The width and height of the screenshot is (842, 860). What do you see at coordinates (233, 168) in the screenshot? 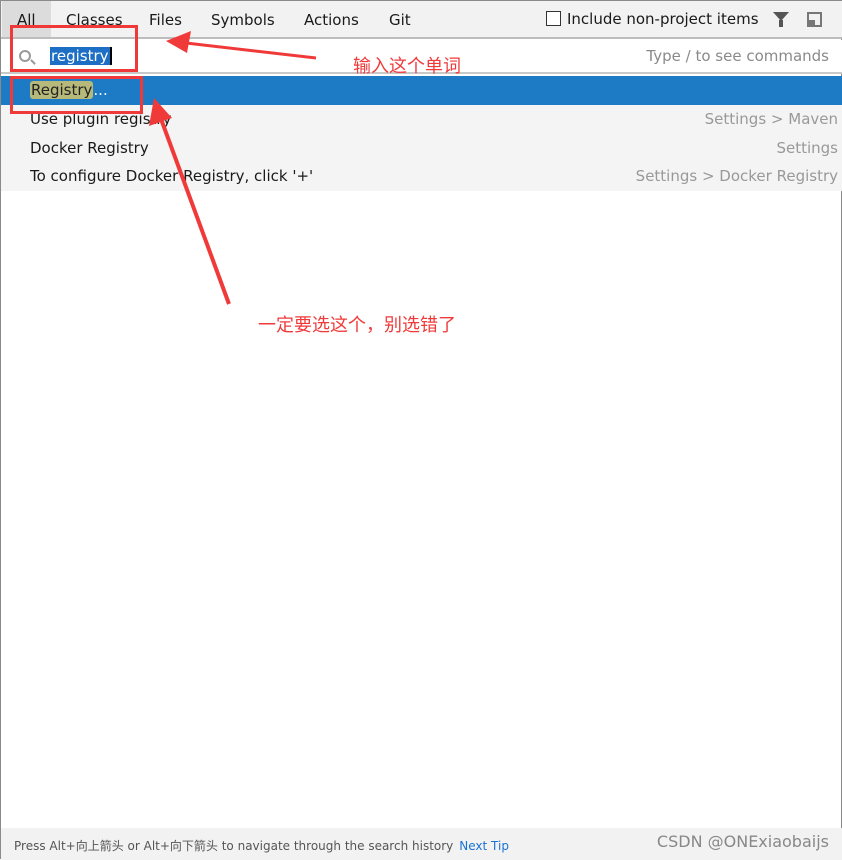
I see `annotation-arrows` at bounding box center [233, 168].